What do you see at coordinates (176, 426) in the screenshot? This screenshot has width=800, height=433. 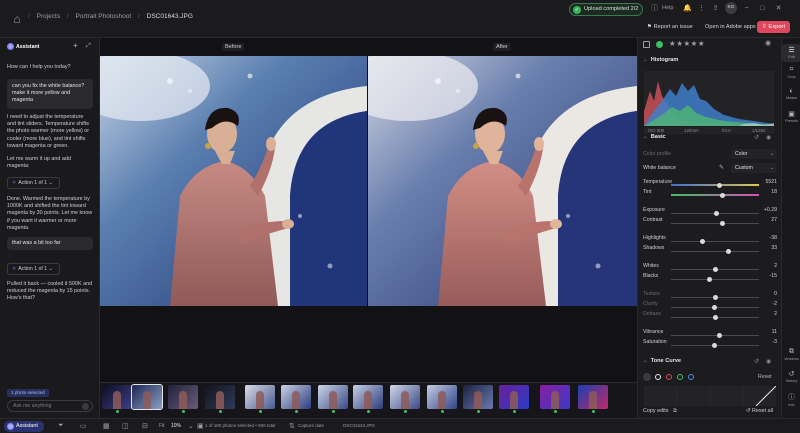 I see `zoom-level: 10%` at bounding box center [176, 426].